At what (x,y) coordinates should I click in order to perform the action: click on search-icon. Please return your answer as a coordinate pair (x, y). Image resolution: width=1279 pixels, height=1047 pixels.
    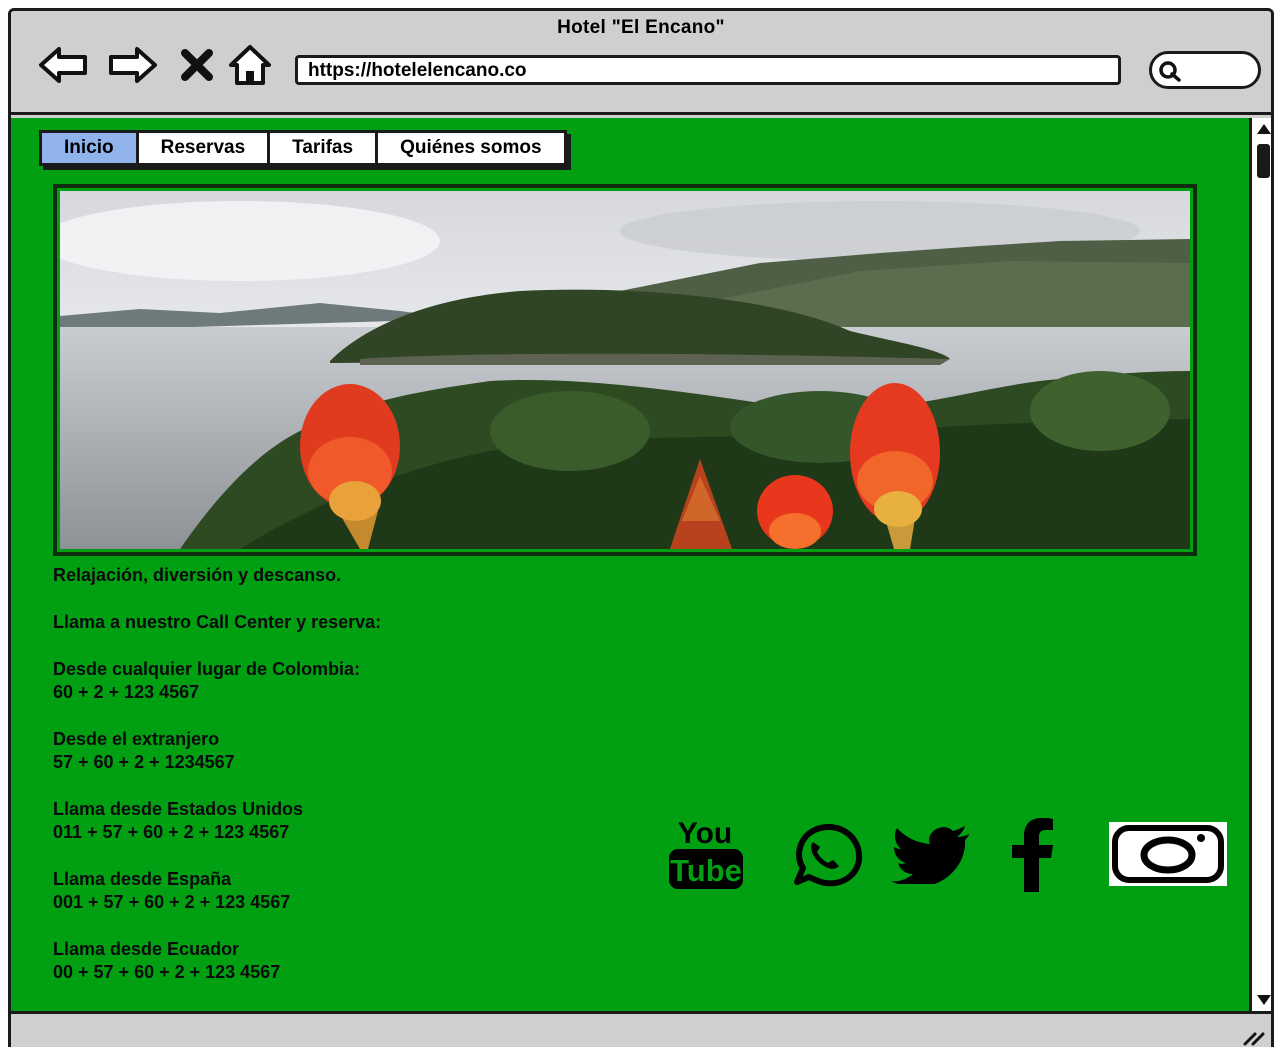
    Looking at the image, I should click on (1170, 71).